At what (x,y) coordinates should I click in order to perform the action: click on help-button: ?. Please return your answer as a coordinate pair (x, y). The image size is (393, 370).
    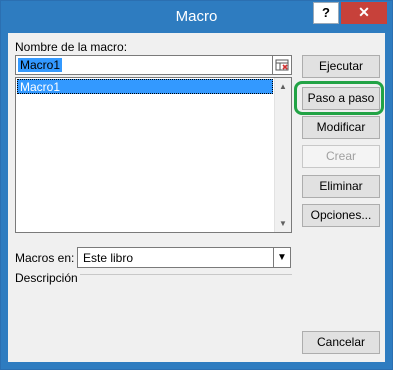
    Looking at the image, I should click on (326, 13).